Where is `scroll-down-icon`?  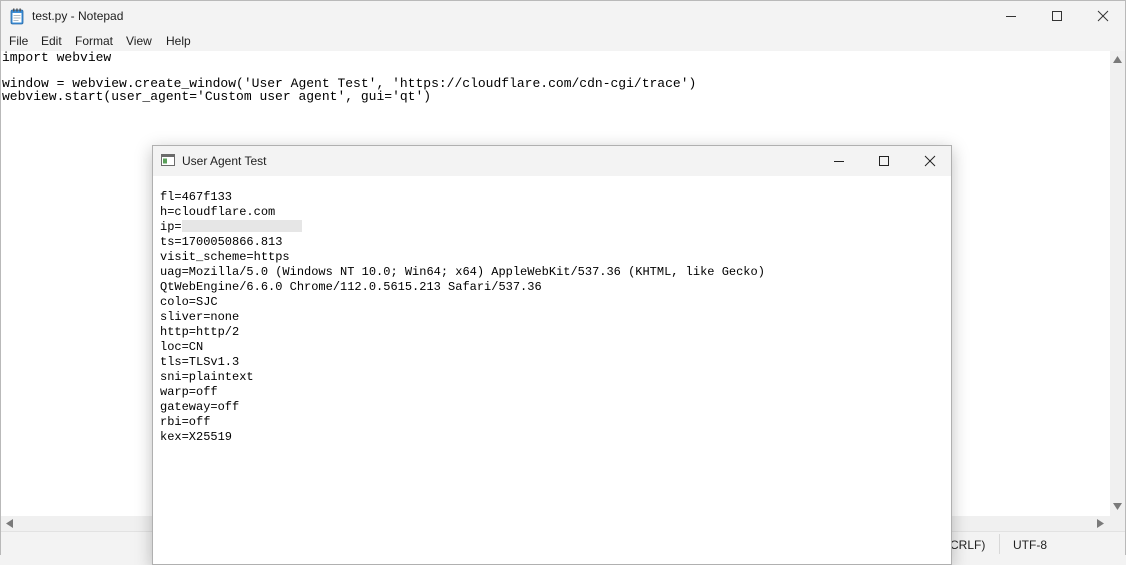
scroll-down-icon is located at coordinates (1117, 506).